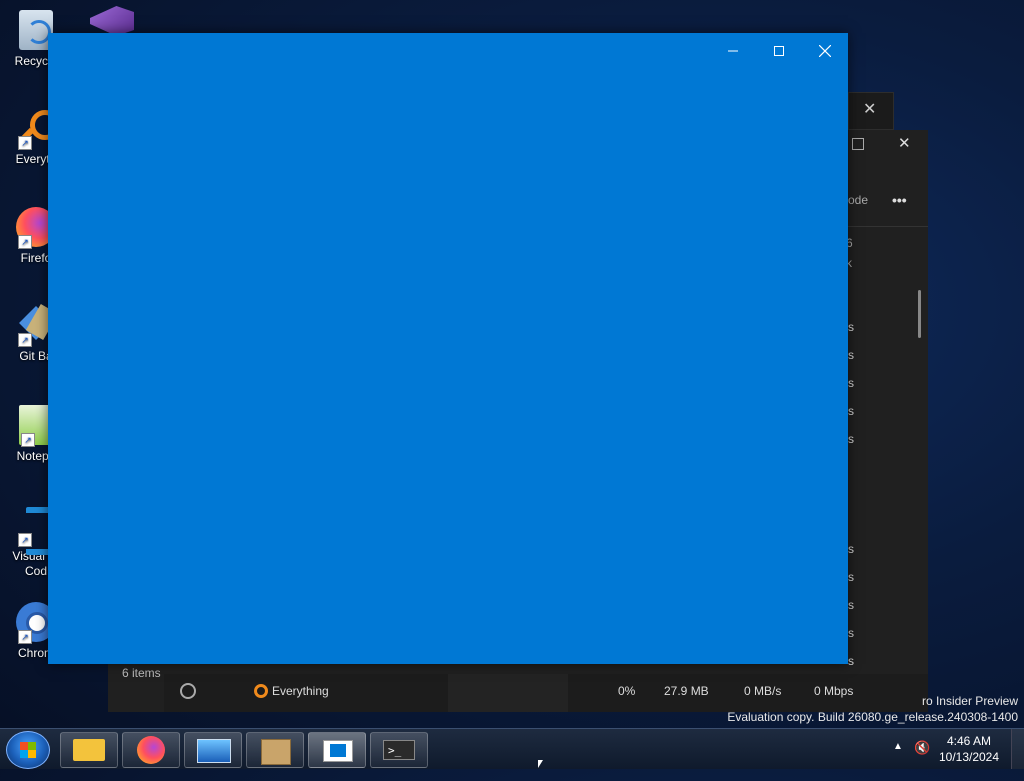 The image size is (1024, 781). I want to click on maximize-button, so click(779, 50).